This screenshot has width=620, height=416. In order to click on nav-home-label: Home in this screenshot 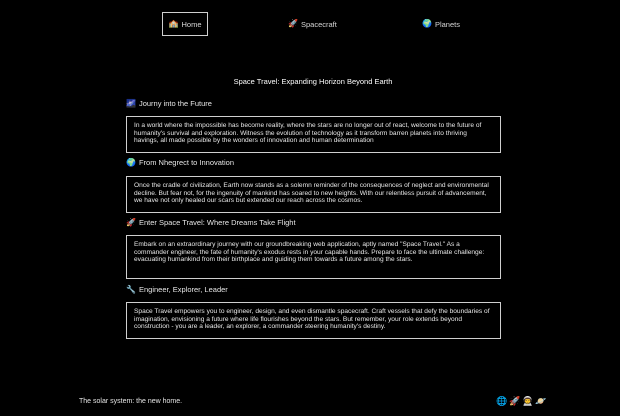, I will do `click(191, 24)`.